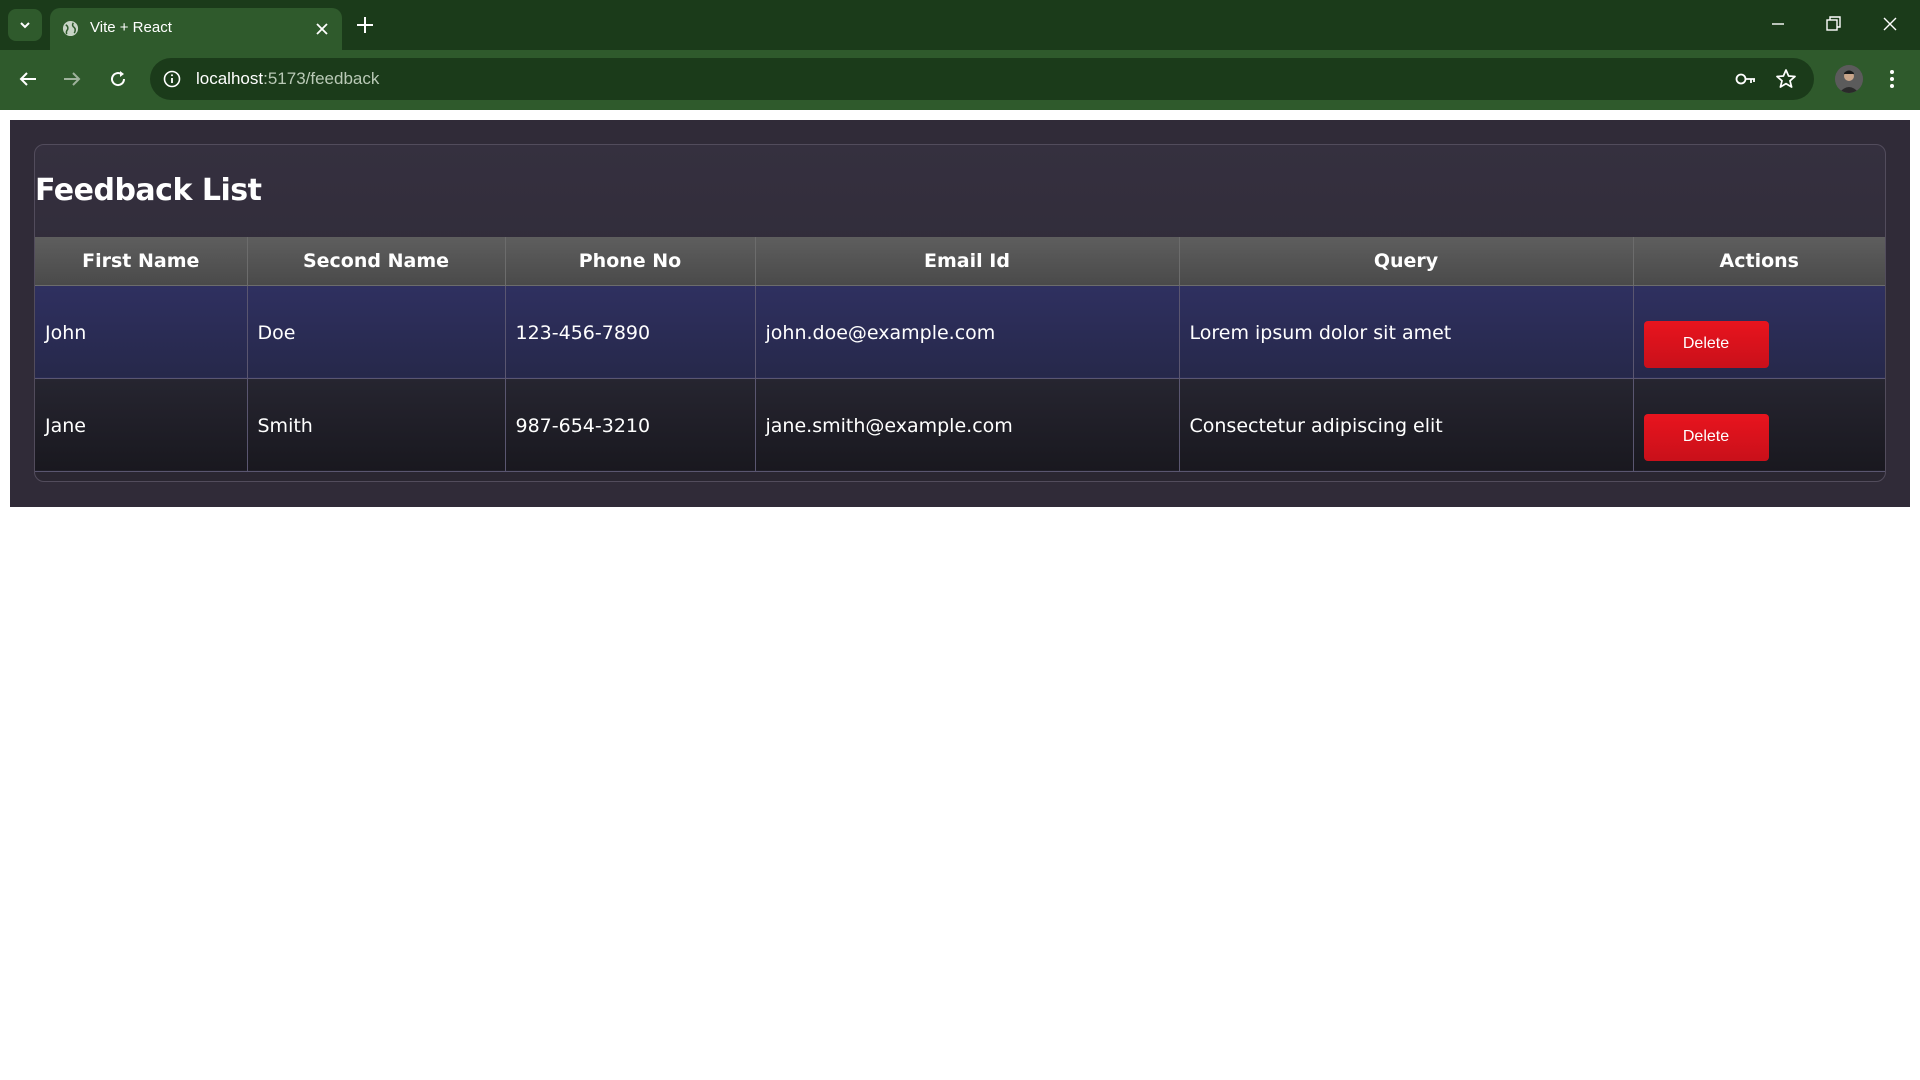  What do you see at coordinates (376, 425) in the screenshot?
I see `second-name-cell: Smith` at bounding box center [376, 425].